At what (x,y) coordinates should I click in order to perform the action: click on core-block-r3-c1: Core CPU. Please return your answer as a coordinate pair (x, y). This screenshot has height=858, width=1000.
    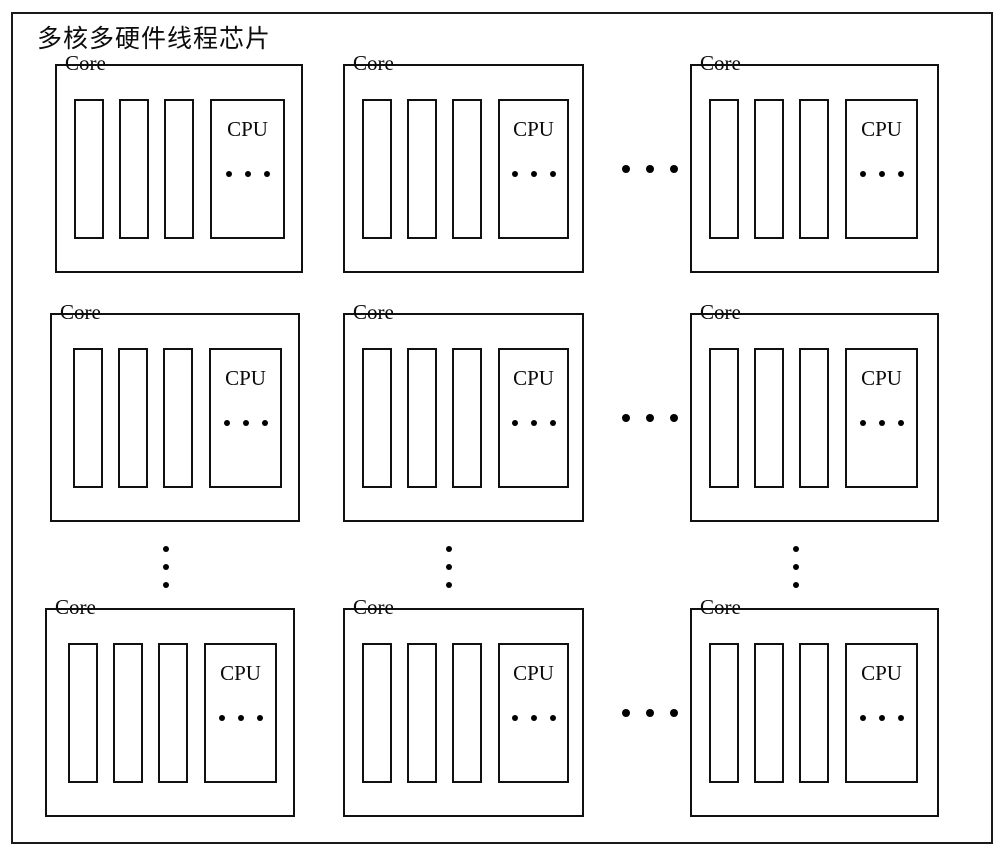
    Looking at the image, I should click on (170, 706).